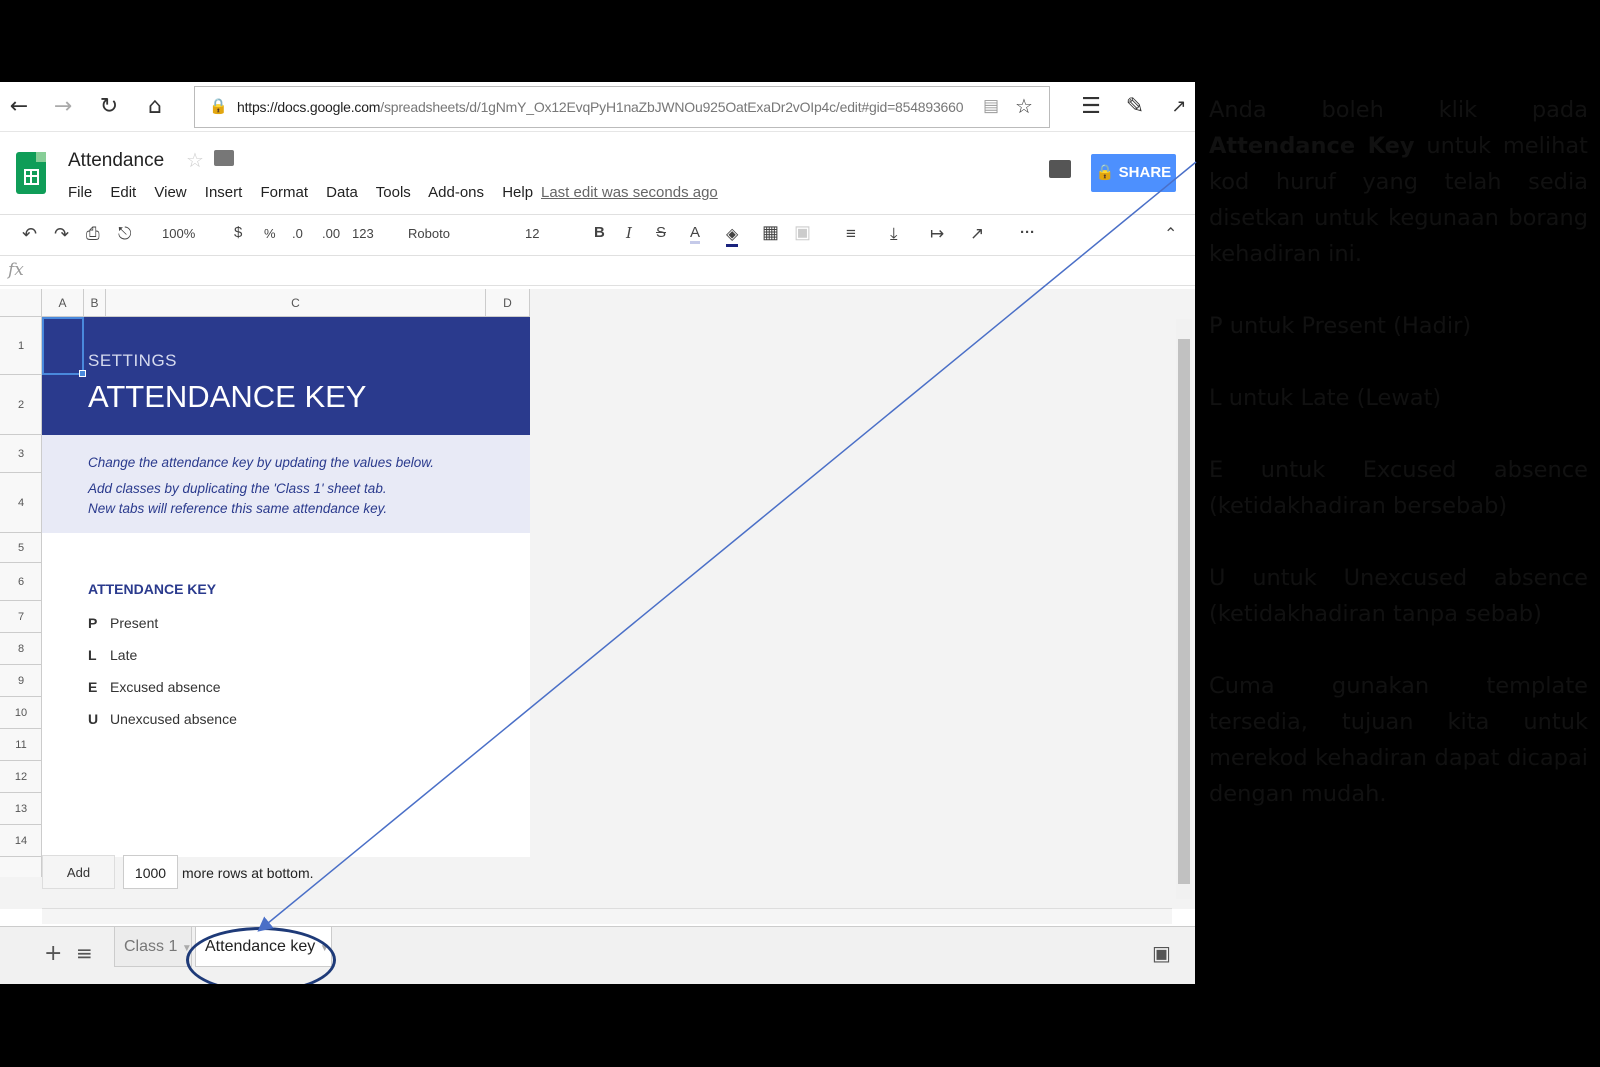  Describe the element at coordinates (109, 107) in the screenshot. I see `refresh-icon: ↻` at that location.